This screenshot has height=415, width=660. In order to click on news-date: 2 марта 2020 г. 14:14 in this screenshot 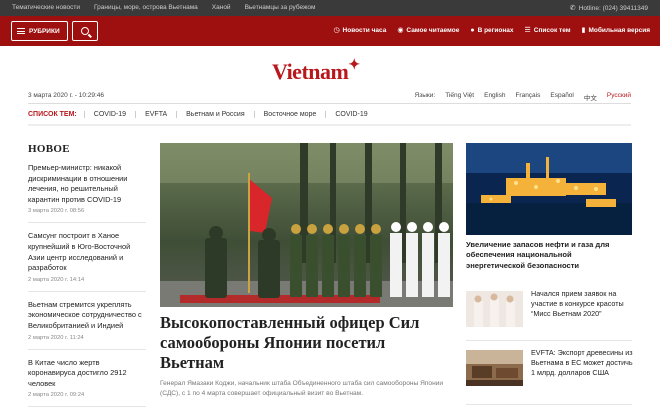, I will do `click(56, 279)`.